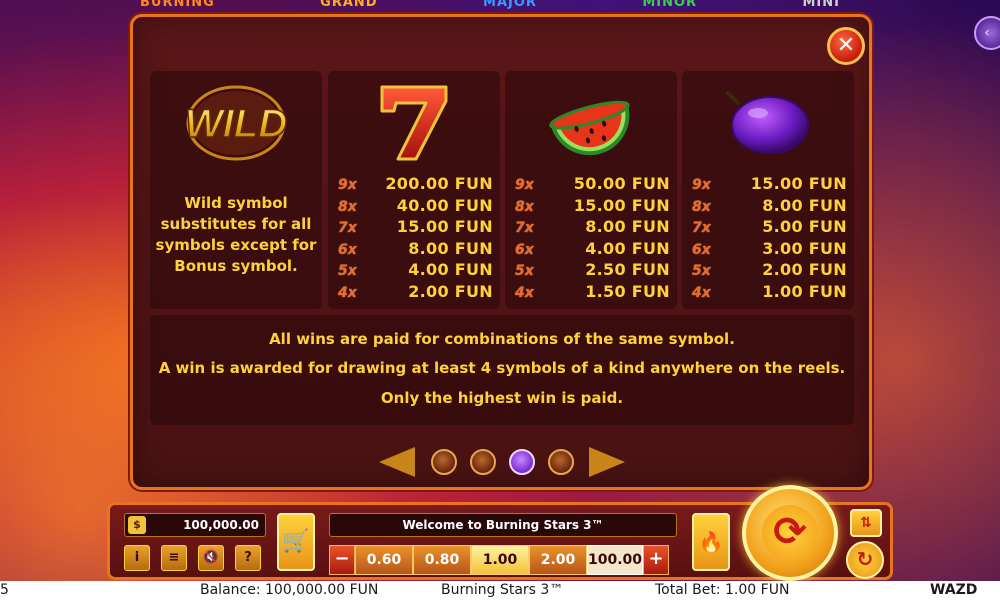 The image size is (1000, 600). I want to click on pay-amount: 3.00 FUN, so click(804, 248).